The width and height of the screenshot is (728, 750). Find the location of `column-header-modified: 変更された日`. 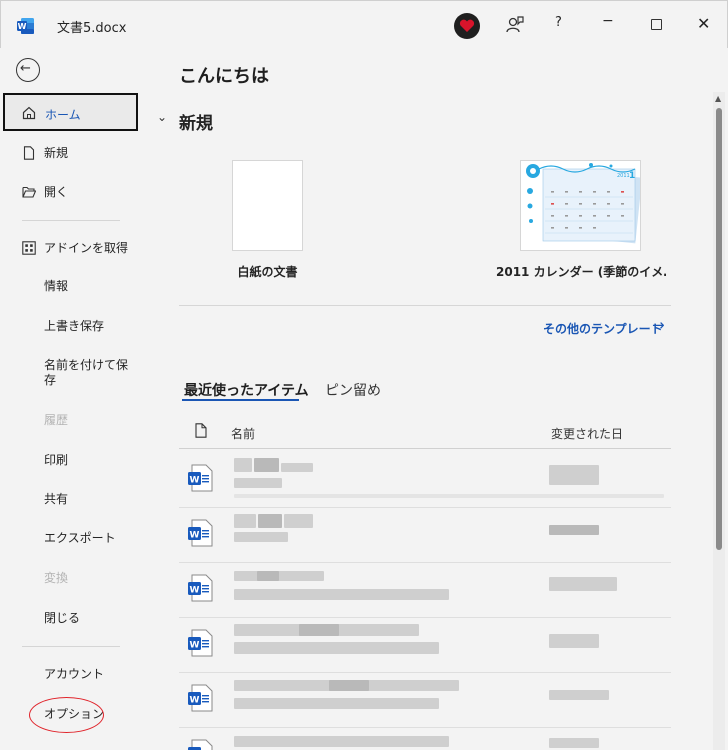

column-header-modified: 変更された日 is located at coordinates (587, 433).